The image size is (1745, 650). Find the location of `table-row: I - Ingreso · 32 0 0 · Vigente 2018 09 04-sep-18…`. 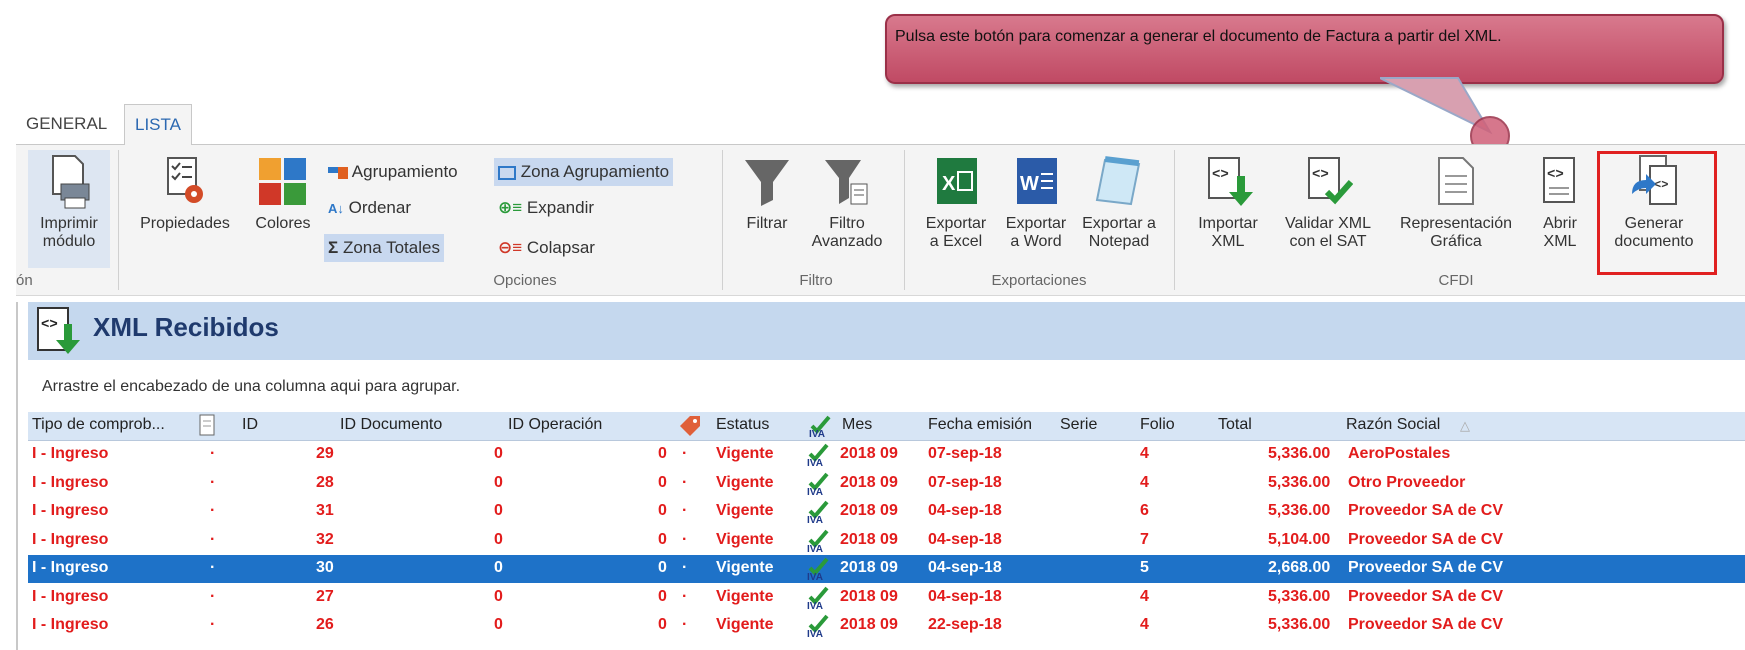

table-row: I - Ingreso · 32 0 0 · Vigente 2018 09 04-sep-18… is located at coordinates (886, 541).